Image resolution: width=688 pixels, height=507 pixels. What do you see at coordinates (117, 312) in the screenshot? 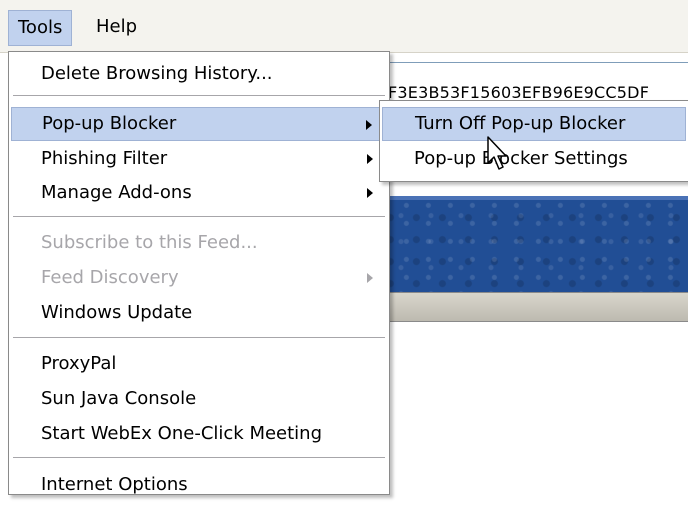
I see `menu-item-label: Windows Update` at bounding box center [117, 312].